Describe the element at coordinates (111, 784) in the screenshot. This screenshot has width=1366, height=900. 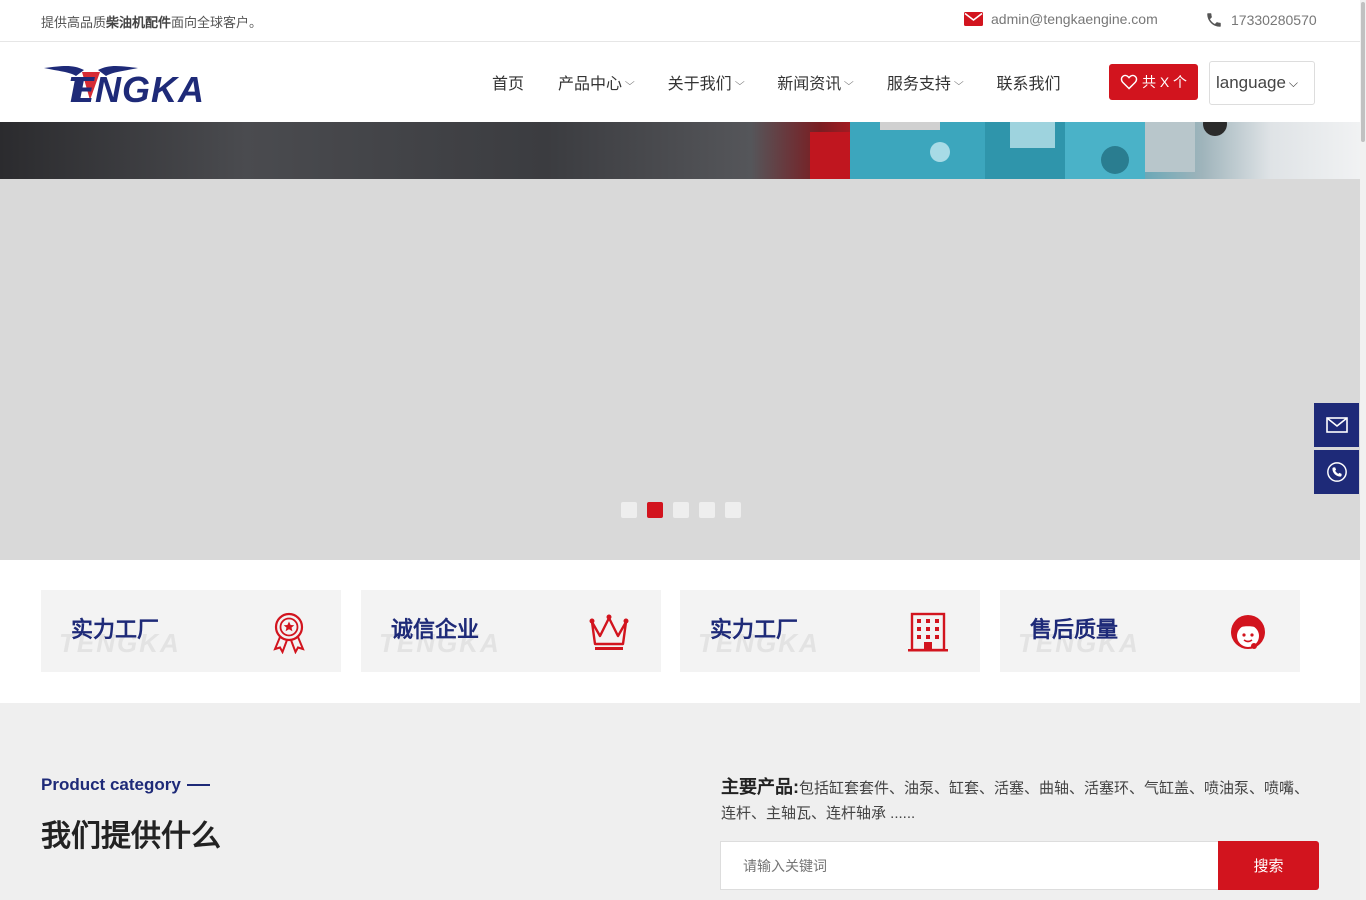
I see `category-label-text: Product category` at that location.